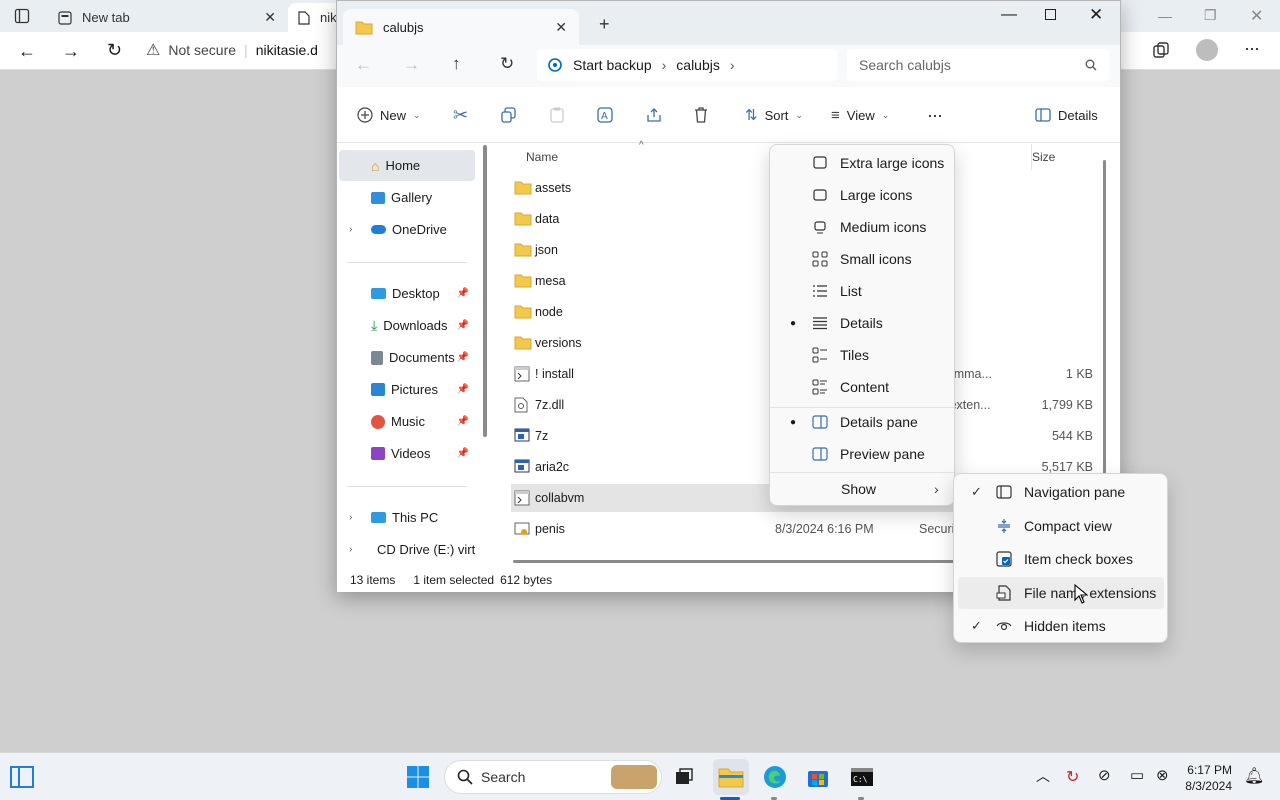  I want to click on menu-item-list: List, so click(863, 291).